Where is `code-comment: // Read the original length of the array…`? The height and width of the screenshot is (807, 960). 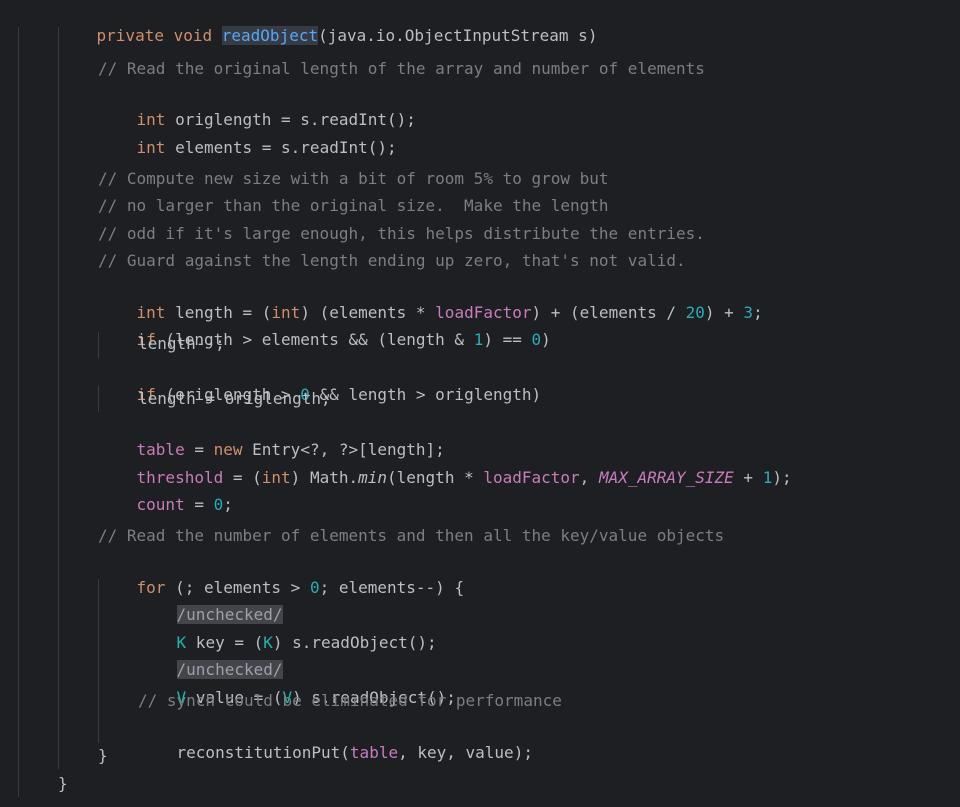
code-comment: // Read the original length of the array… is located at coordinates (401, 69).